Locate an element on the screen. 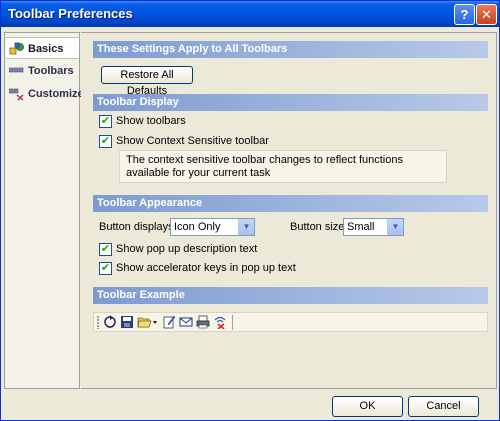 The height and width of the screenshot is (421, 500). window-title: Toolbar Preferences is located at coordinates (70, 13).